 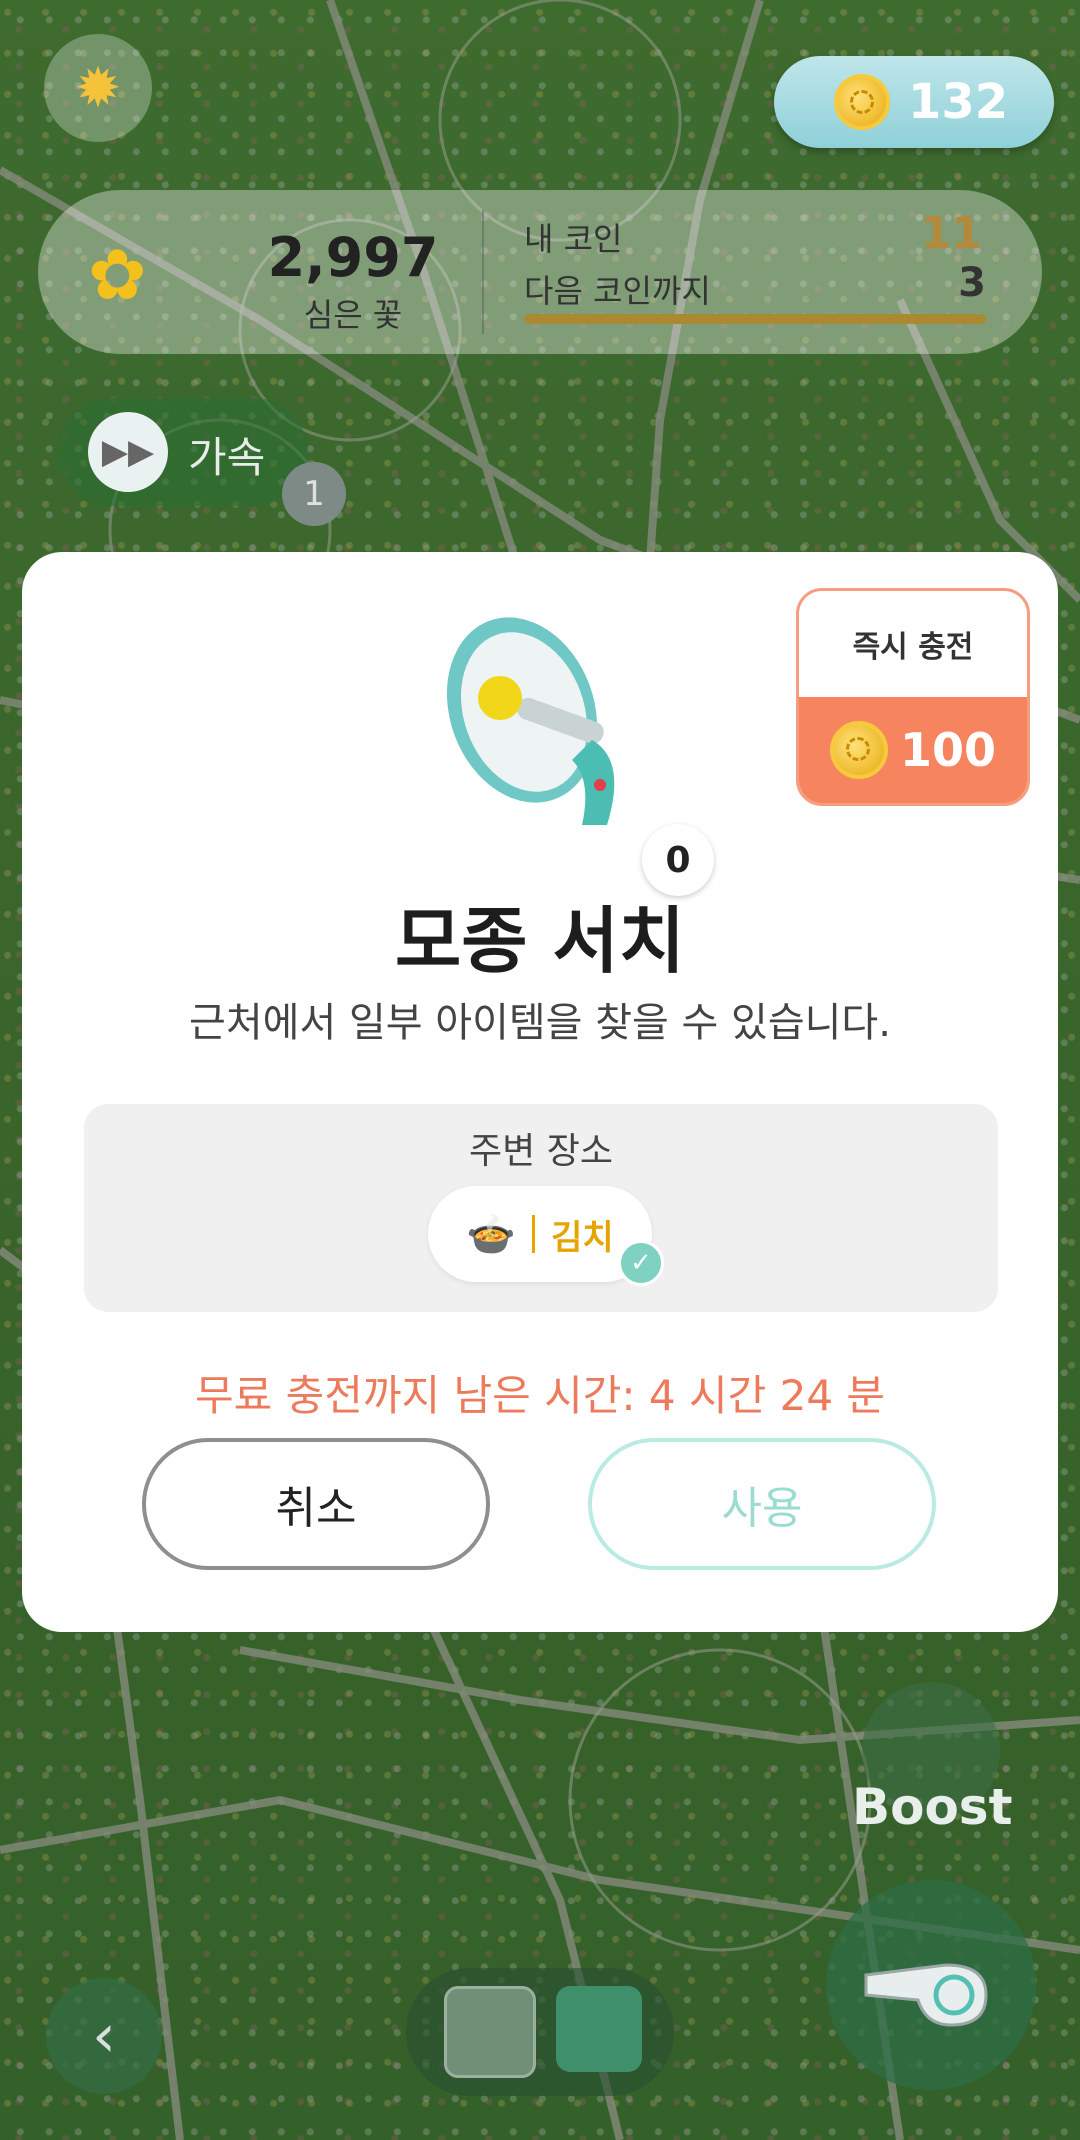 What do you see at coordinates (540, 941) in the screenshot?
I see `dialog-title: 모종 서치` at bounding box center [540, 941].